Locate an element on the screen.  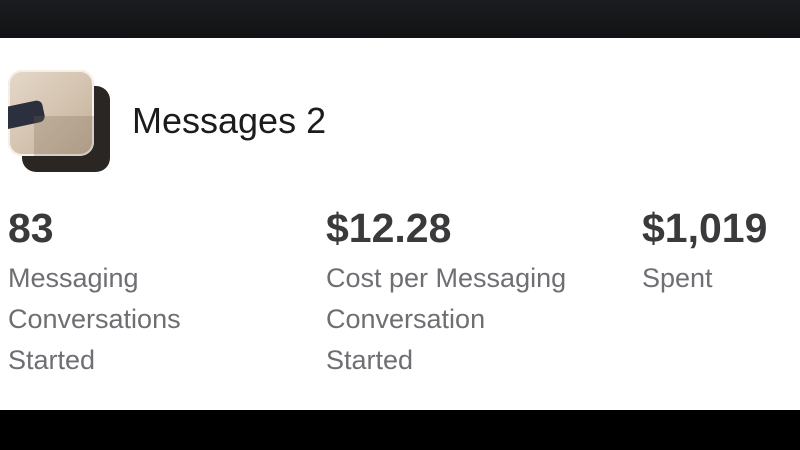
metric-value: 83 is located at coordinates (31, 228).